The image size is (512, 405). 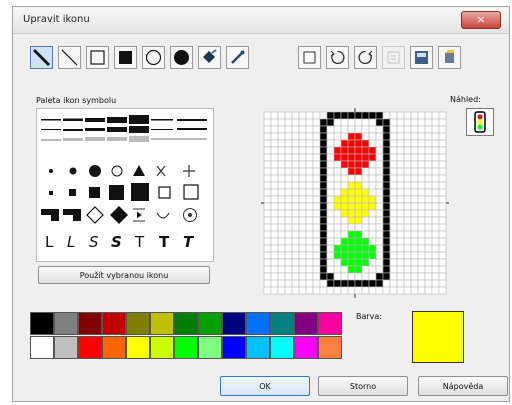 What do you see at coordinates (309, 57) in the screenshot?
I see `clear-action` at bounding box center [309, 57].